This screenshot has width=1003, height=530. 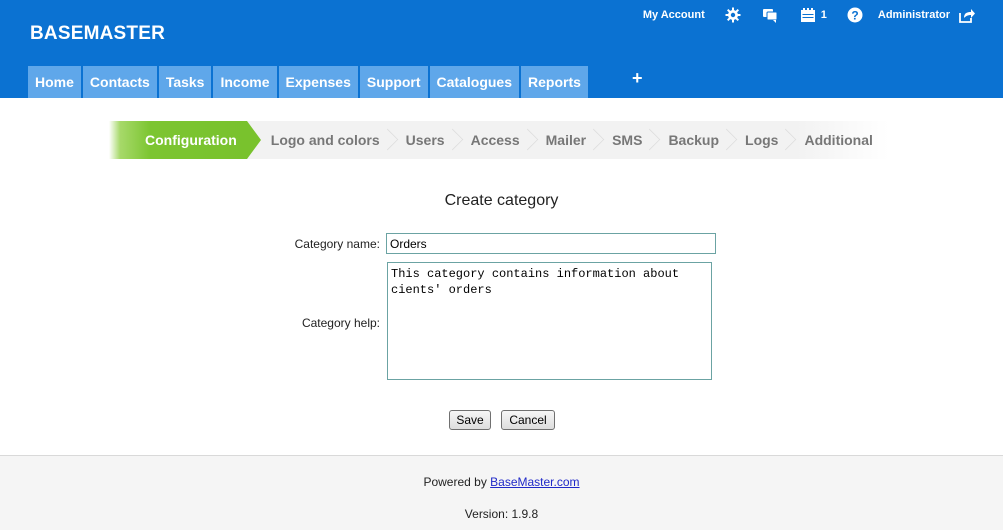 I want to click on help-button: ?, so click(x=855, y=15).